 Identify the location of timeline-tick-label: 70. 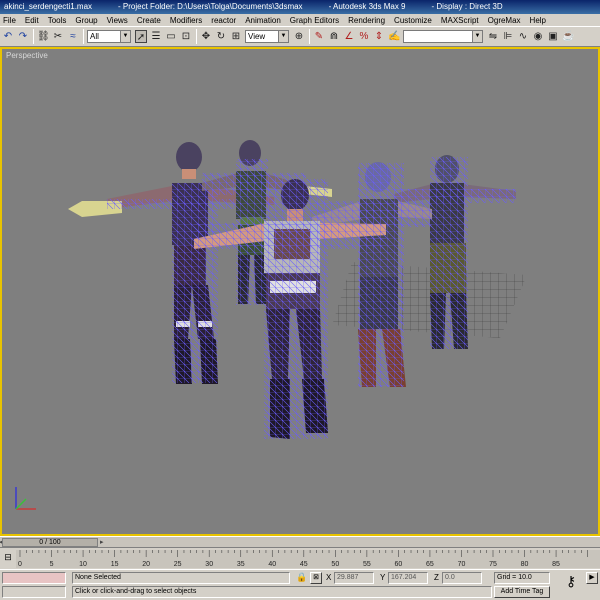
(462, 564).